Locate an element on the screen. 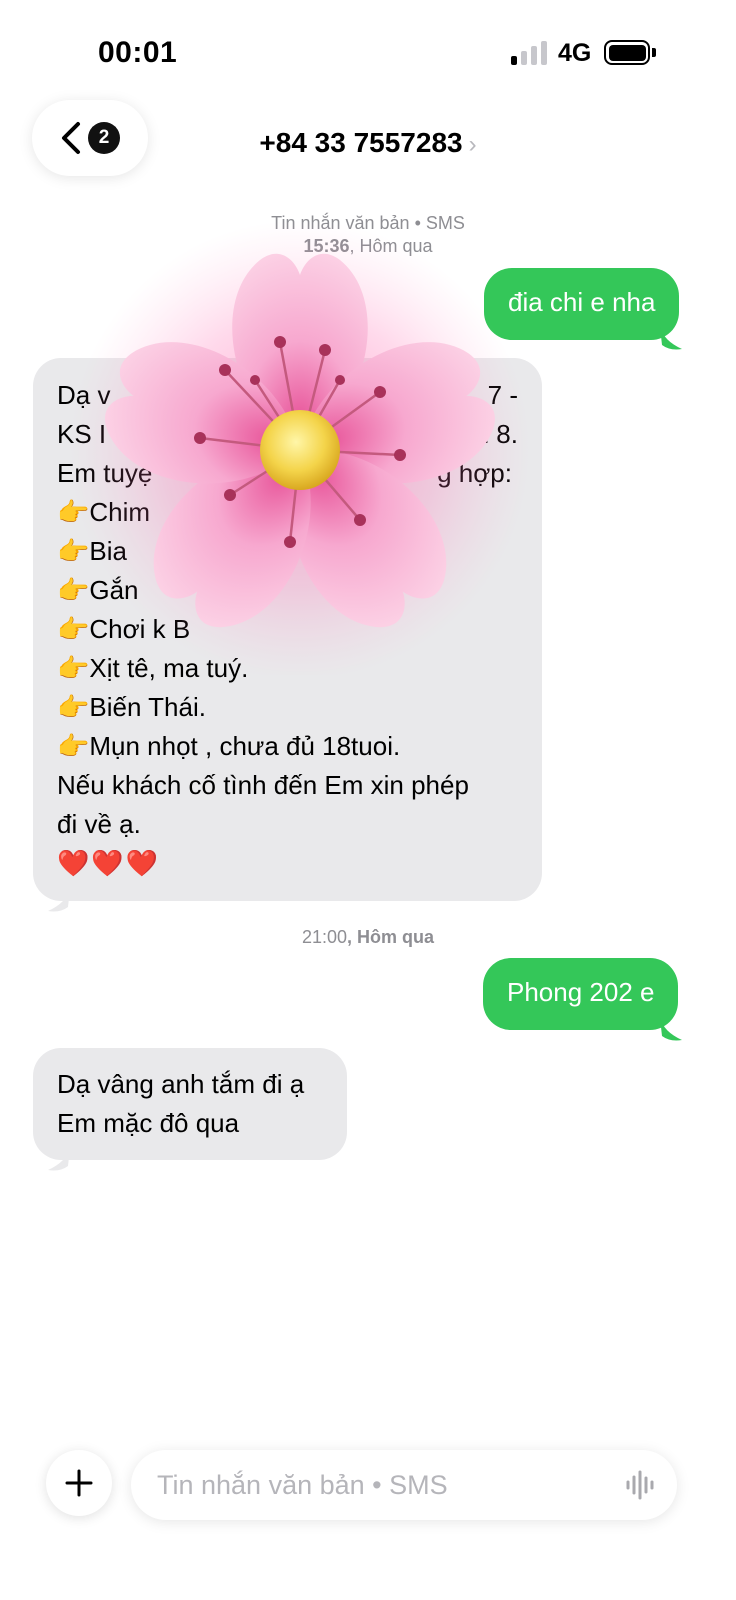 The height and width of the screenshot is (1600, 736). message-line: 👉Chim is located at coordinates (104, 512).